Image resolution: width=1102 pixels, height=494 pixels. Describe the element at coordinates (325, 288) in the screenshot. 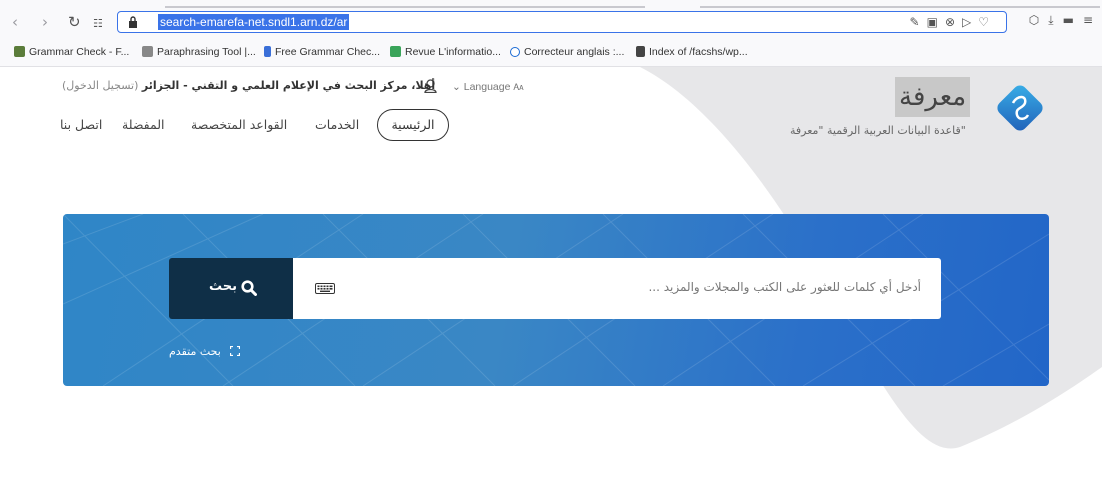

I see `keyboard-icon` at that location.